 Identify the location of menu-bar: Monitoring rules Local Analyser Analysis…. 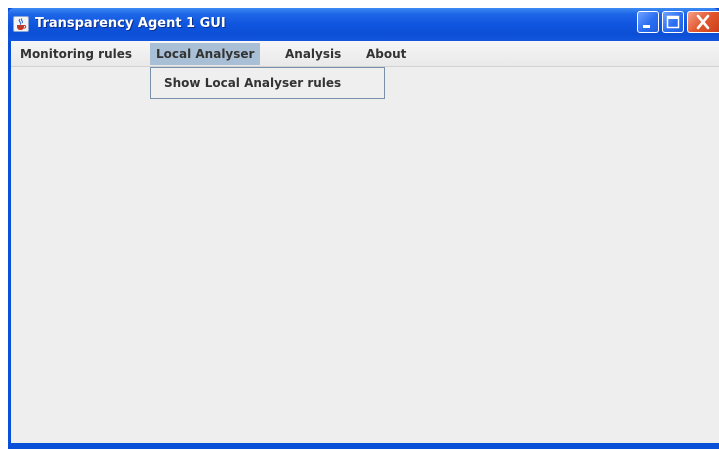
(365, 54).